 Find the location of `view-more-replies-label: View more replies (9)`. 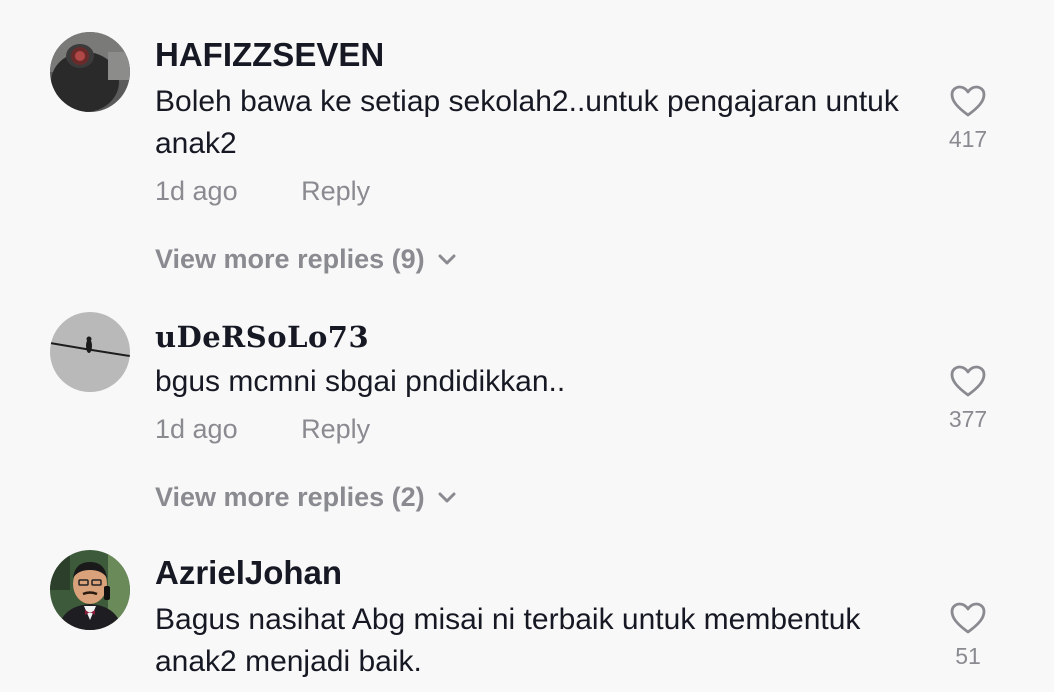

view-more-replies-label: View more replies (9) is located at coordinates (290, 259).